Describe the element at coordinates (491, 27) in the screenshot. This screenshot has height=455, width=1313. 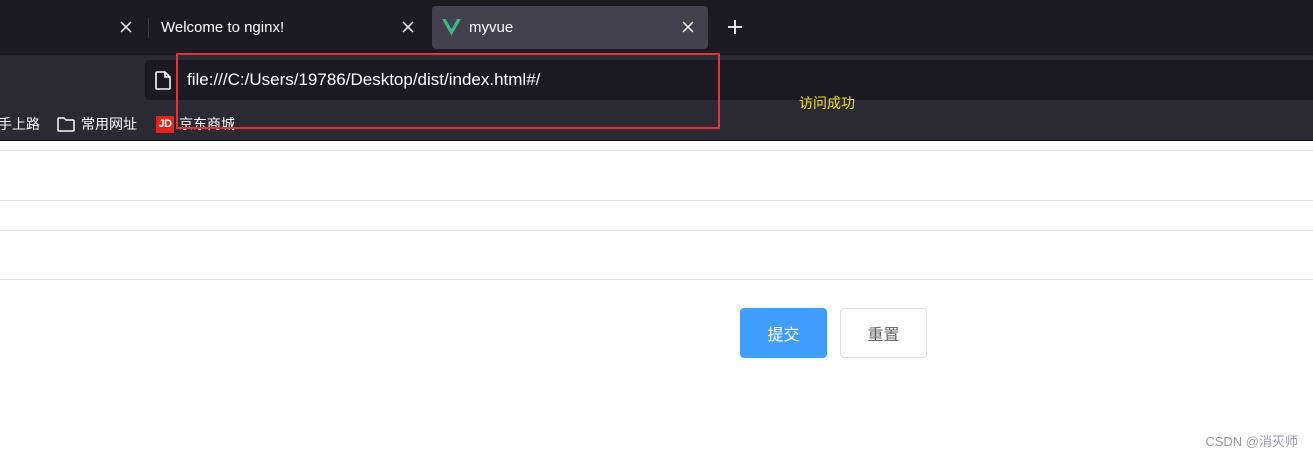
I see `tab-title: myvue` at that location.